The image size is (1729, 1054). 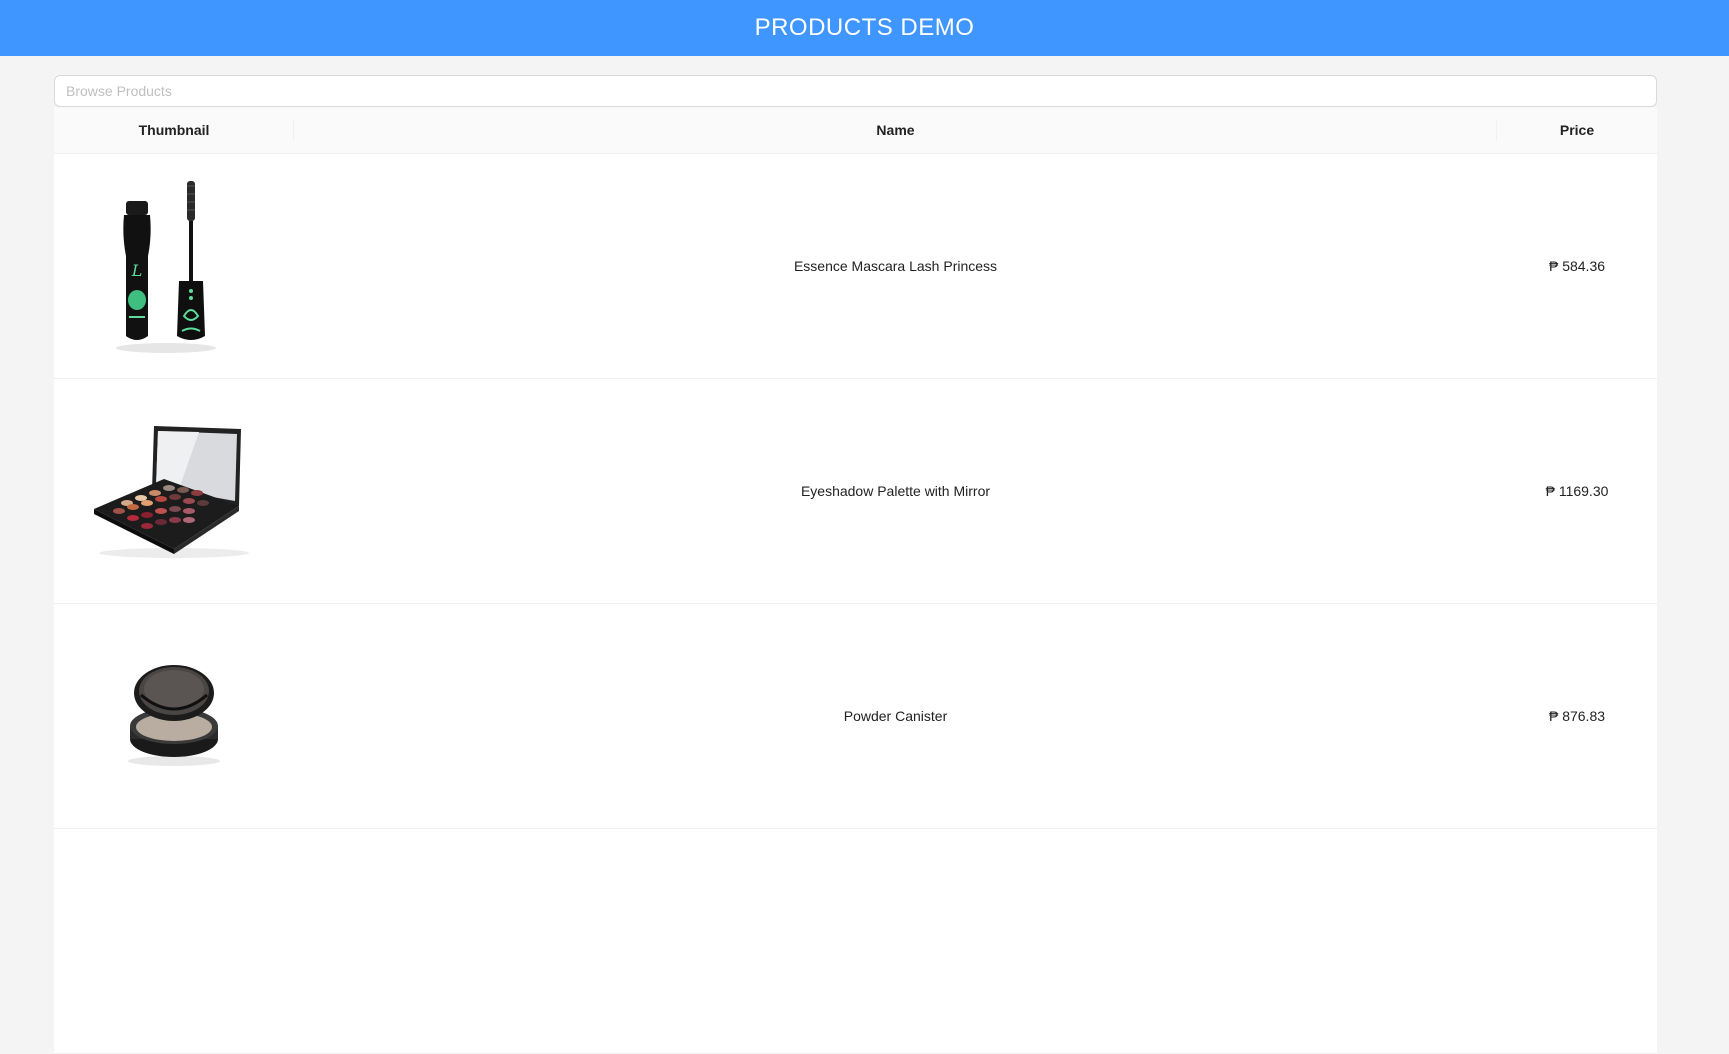 I want to click on product-price: ₱ 584.36, so click(x=1577, y=266).